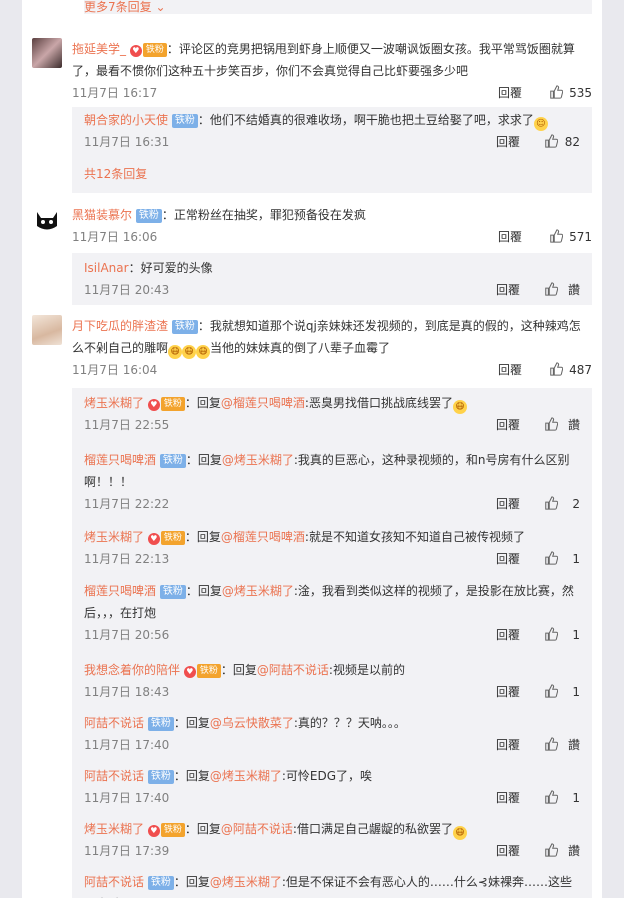  What do you see at coordinates (127, 425) in the screenshot?
I see `timestamp: 11月7日 22:55` at bounding box center [127, 425].